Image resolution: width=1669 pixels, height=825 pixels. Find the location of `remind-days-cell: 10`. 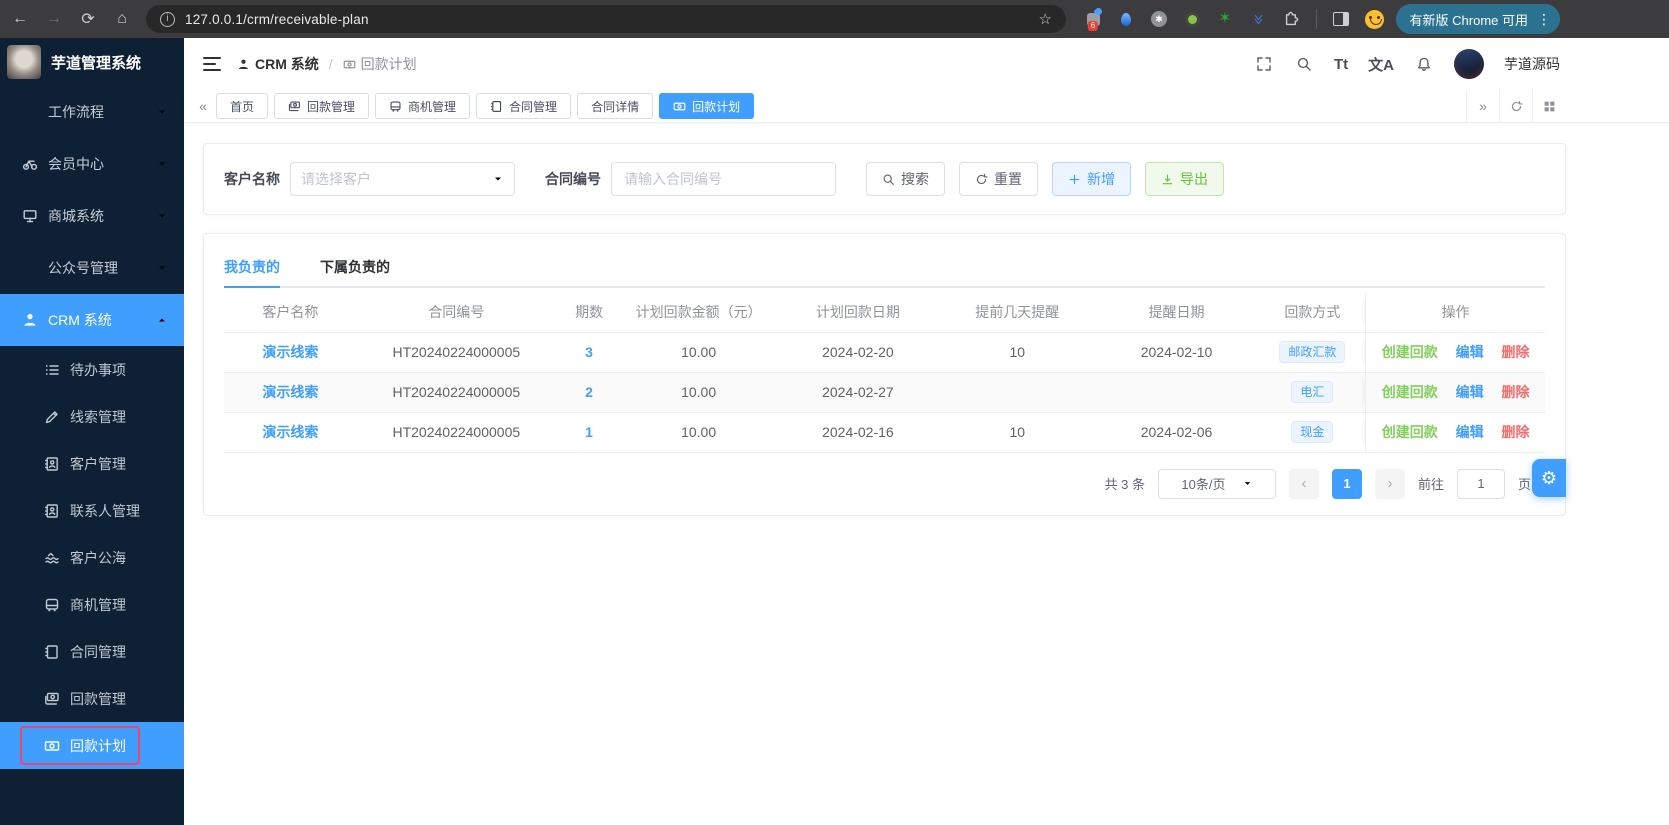

remind-days-cell: 10 is located at coordinates (1017, 432).